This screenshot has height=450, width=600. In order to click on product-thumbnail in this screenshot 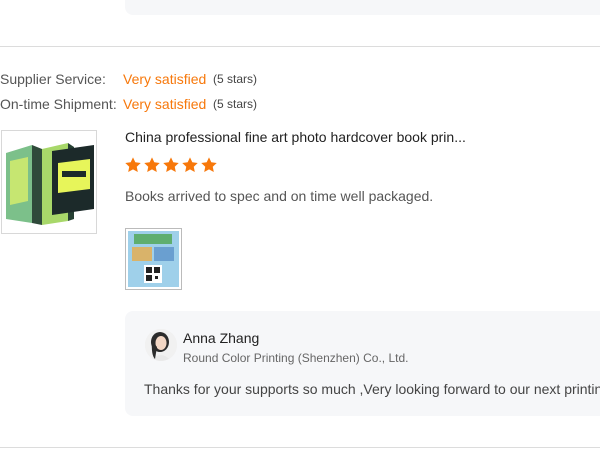, I will do `click(49, 182)`.